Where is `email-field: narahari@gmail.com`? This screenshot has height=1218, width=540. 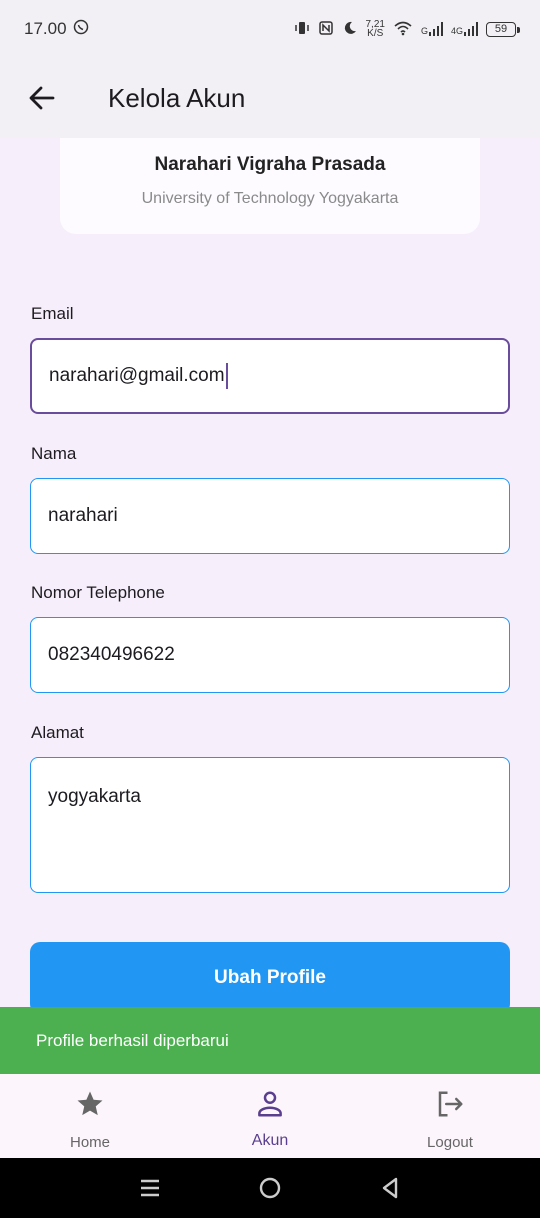 email-field: narahari@gmail.com is located at coordinates (270, 376).